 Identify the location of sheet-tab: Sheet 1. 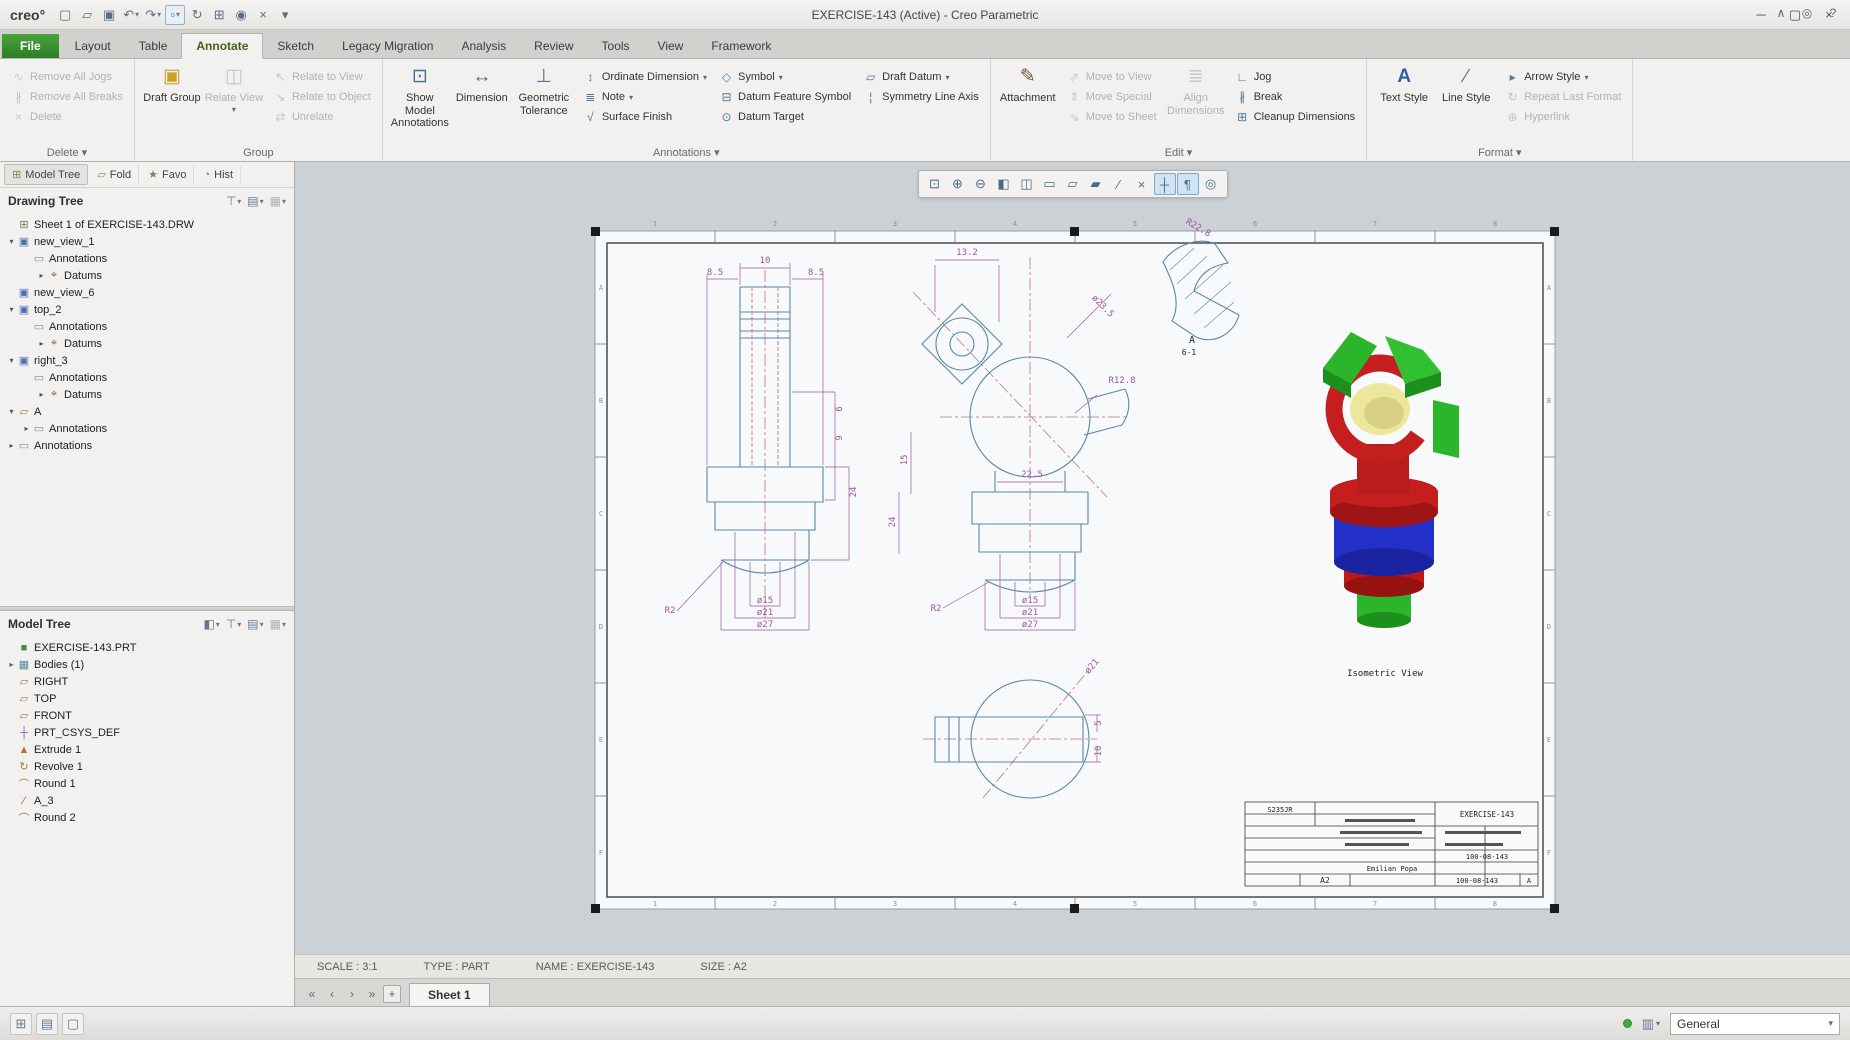
(449, 994).